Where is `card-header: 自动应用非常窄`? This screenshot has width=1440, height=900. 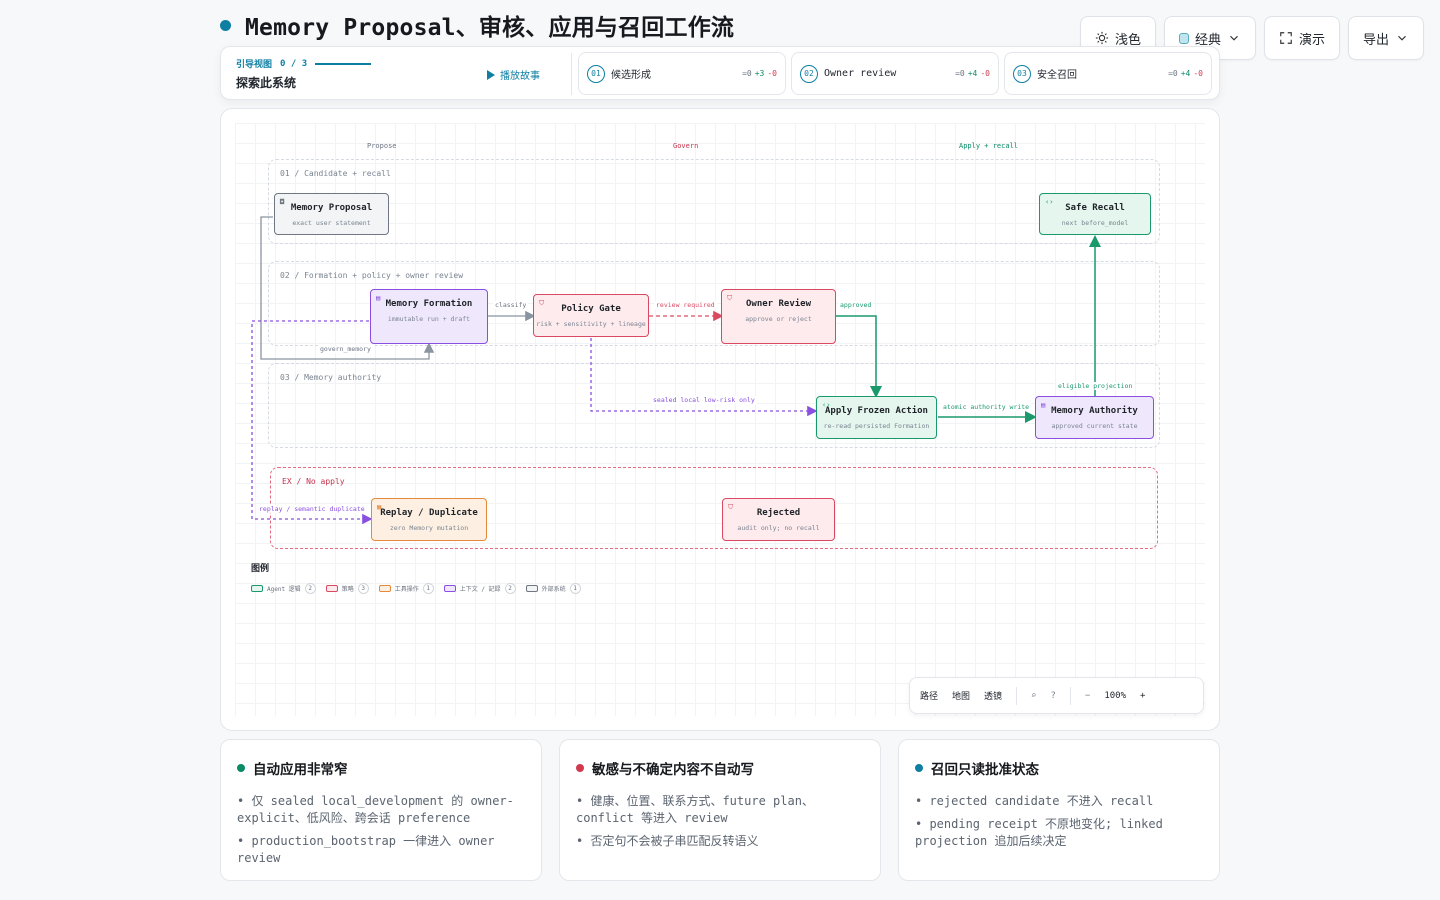 card-header: 自动应用非常窄 is located at coordinates (381, 768).